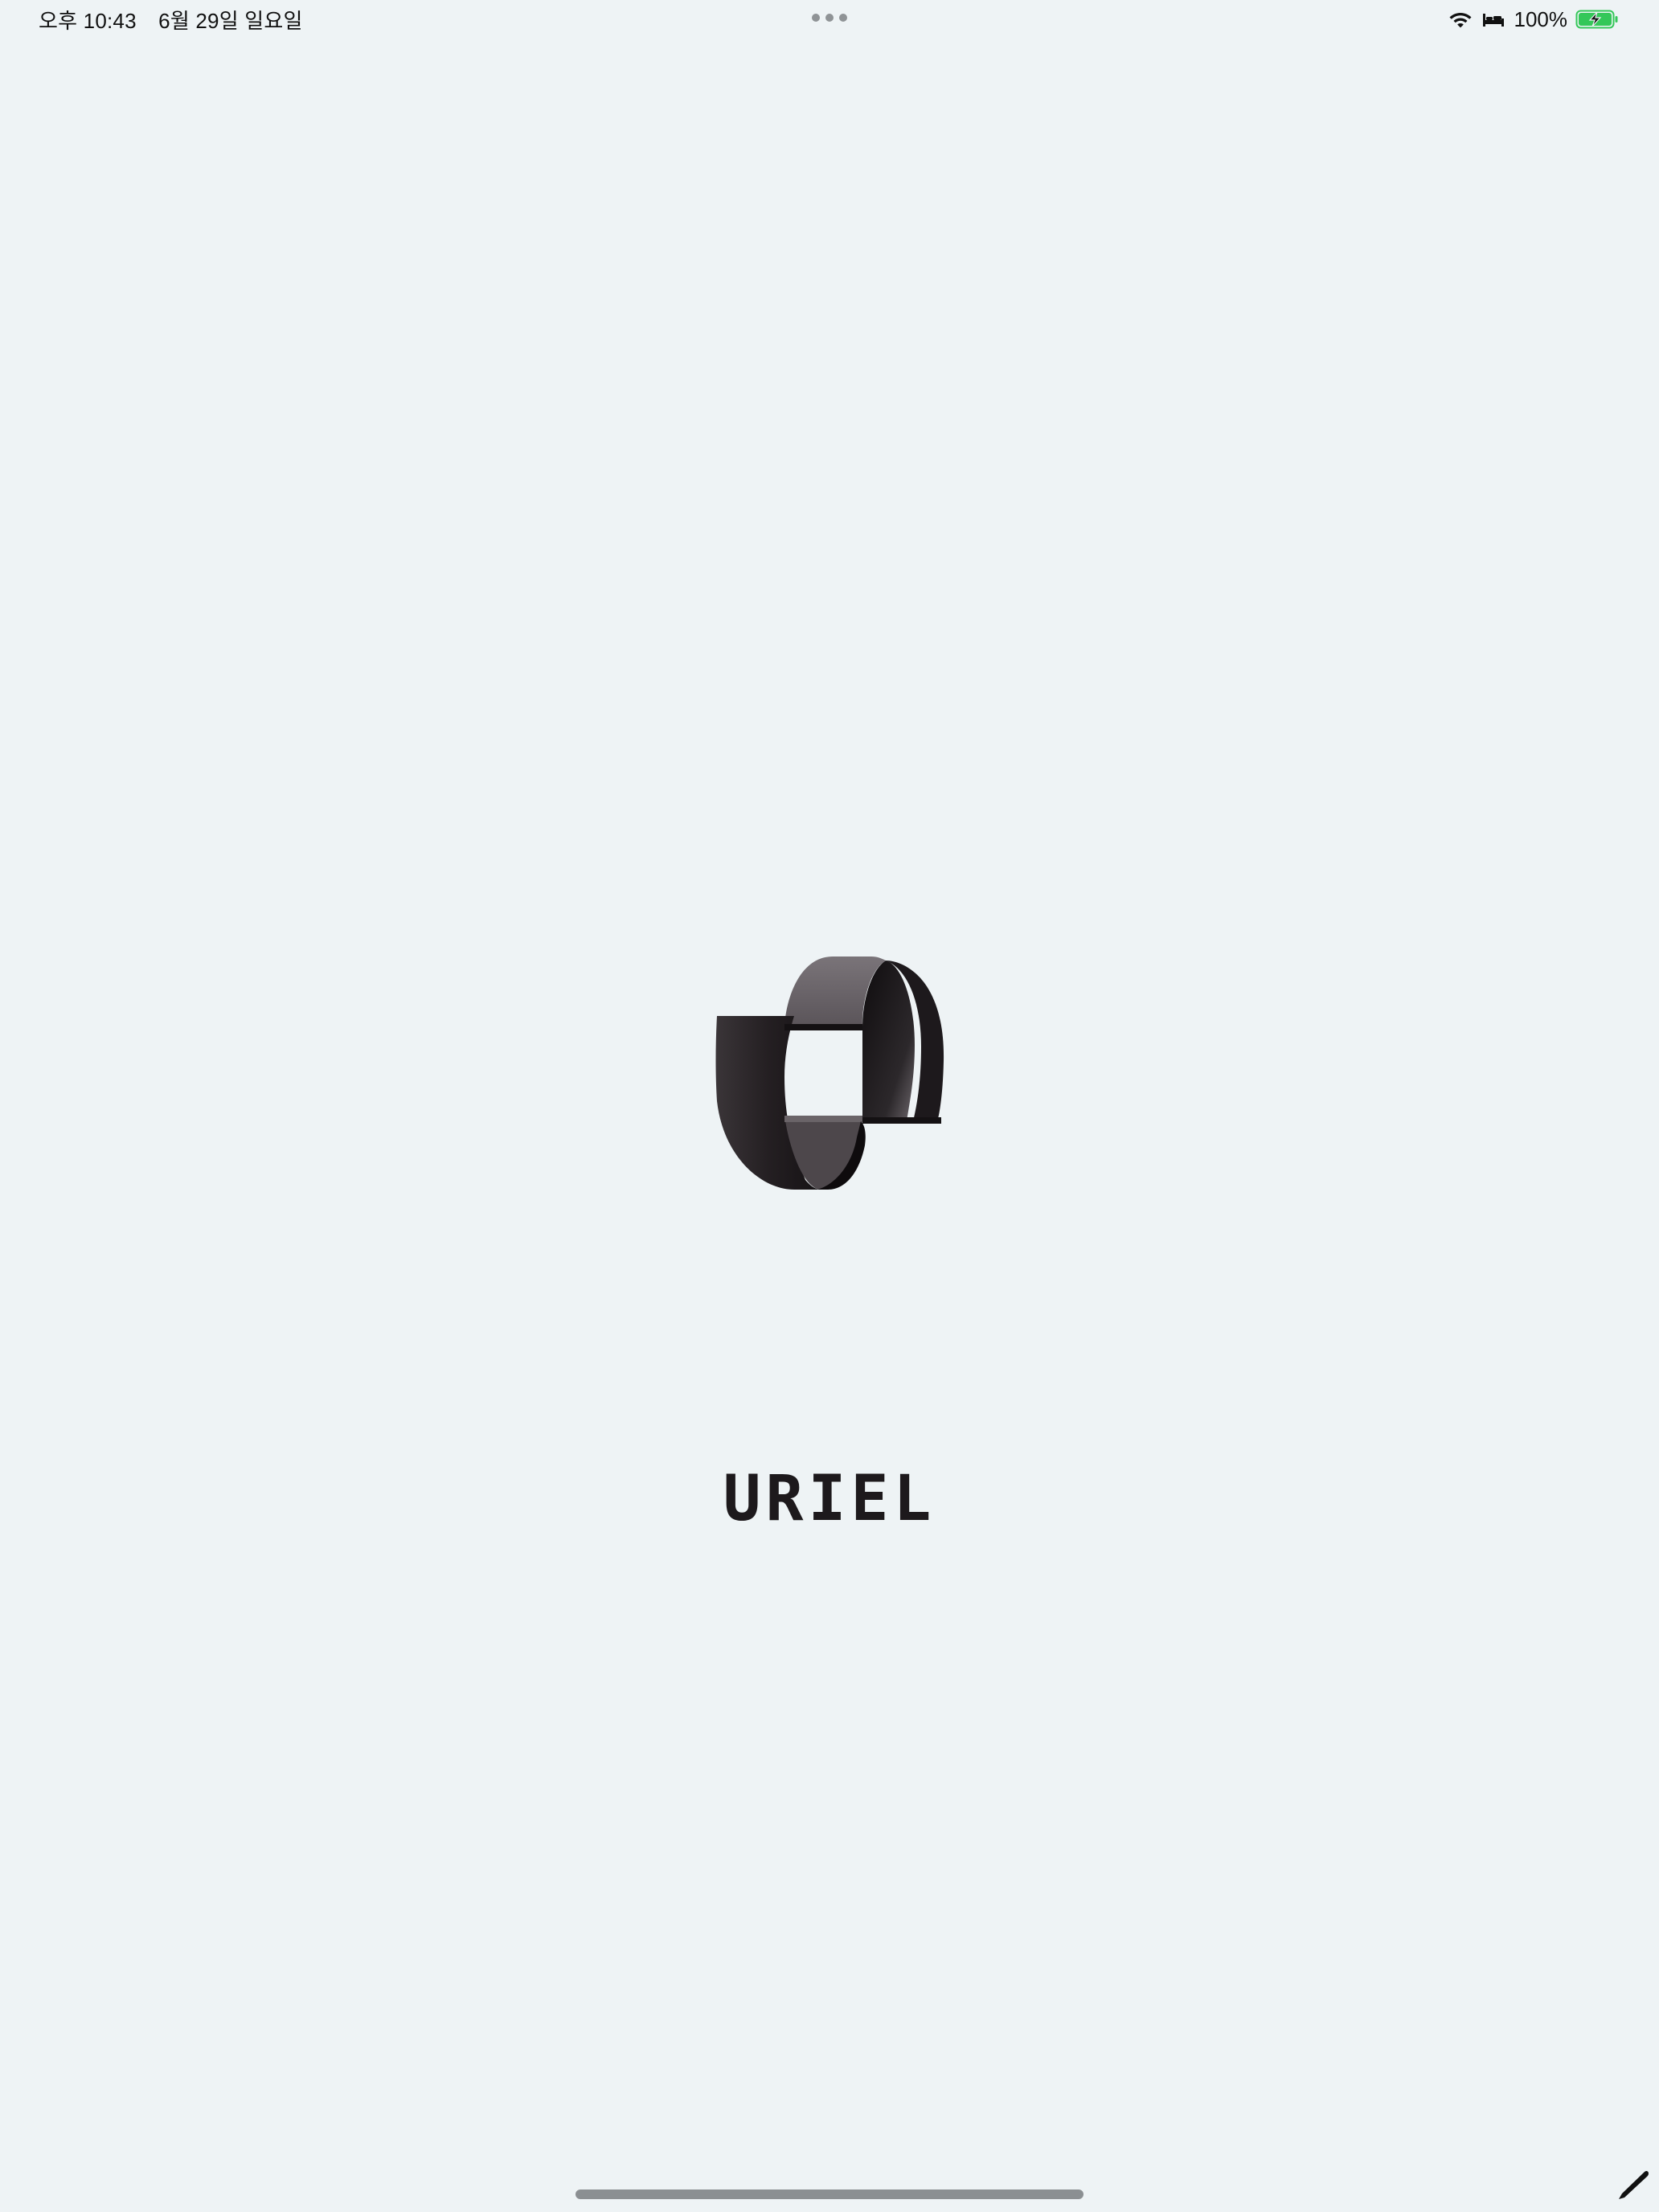 The height and width of the screenshot is (2212, 1659). What do you see at coordinates (88, 21) in the screenshot?
I see `status-time: 오후 10:43` at bounding box center [88, 21].